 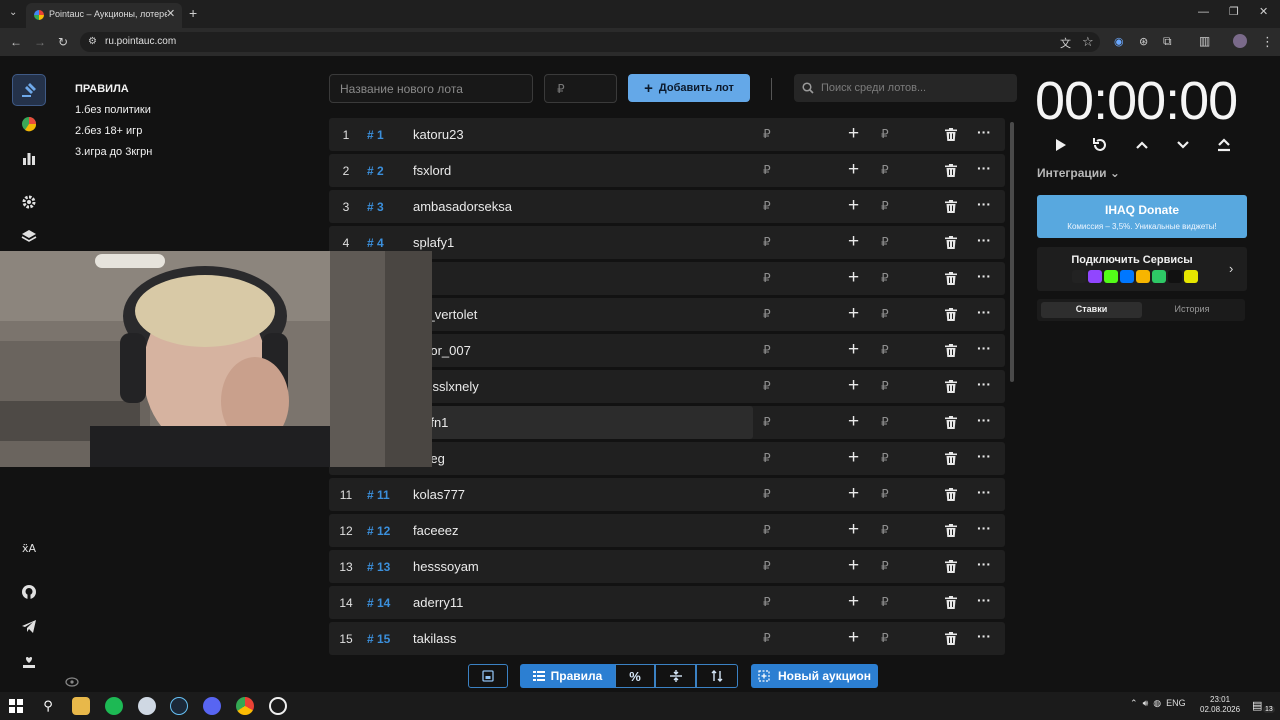 I want to click on wheel-pie-icon, so click(x=29, y=124).